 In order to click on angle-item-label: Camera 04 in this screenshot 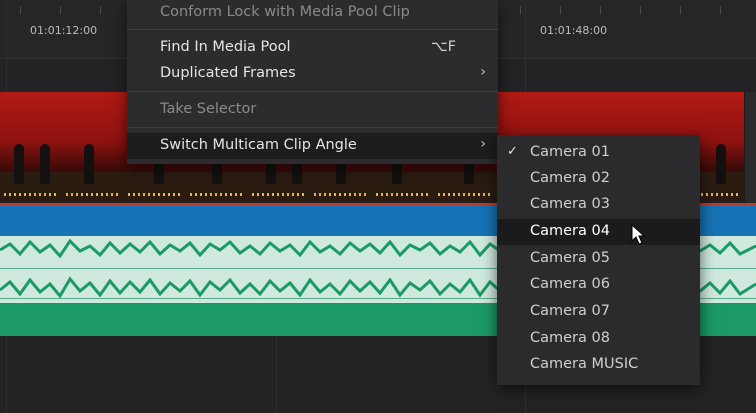, I will do `click(570, 231)`.